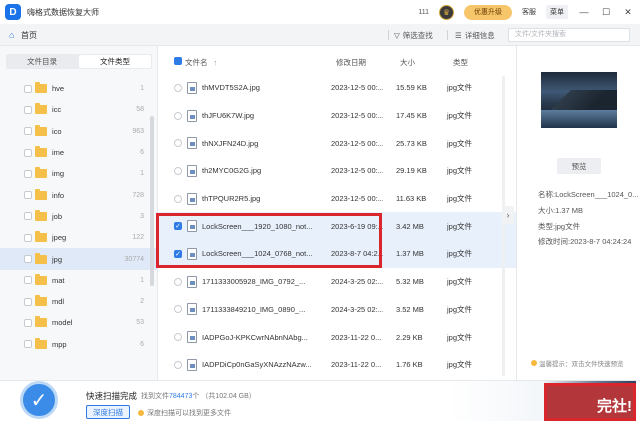 The width and height of the screenshot is (640, 422). Describe the element at coordinates (78, 109) in the screenshot. I see `folder-item: icc 58` at that location.